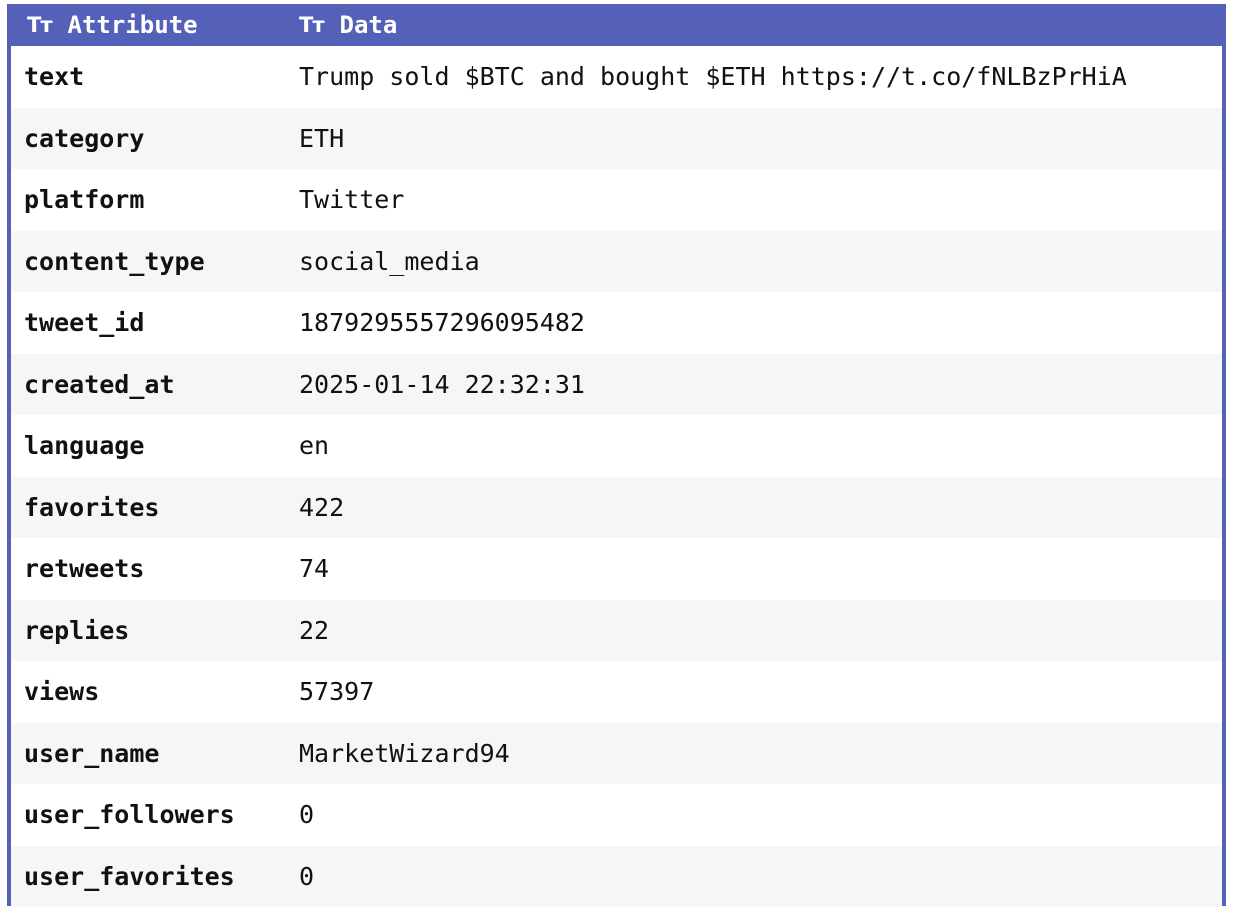  What do you see at coordinates (616, 25) in the screenshot?
I see `table-header: Tт Attribute Tт Data` at bounding box center [616, 25].